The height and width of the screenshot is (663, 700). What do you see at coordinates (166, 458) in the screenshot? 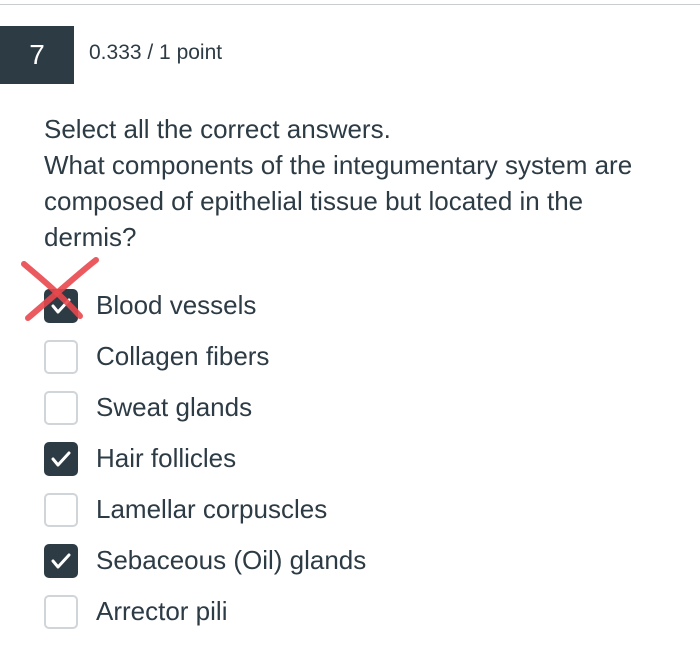
I see `answer-label: Hair follicles` at bounding box center [166, 458].